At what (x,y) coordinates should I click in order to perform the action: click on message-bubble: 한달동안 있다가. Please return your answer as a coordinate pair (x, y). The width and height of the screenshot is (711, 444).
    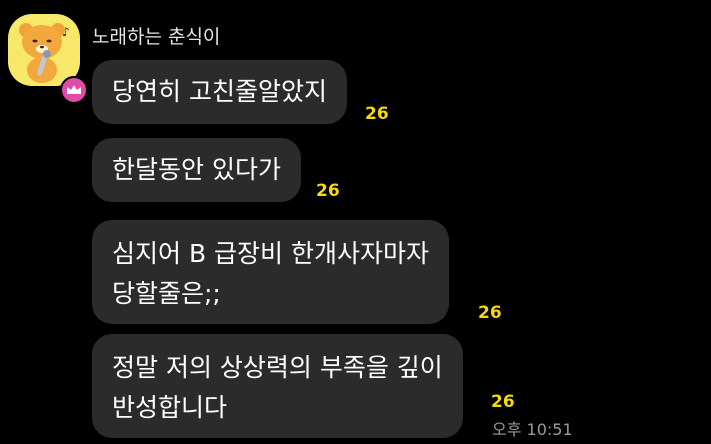
    Looking at the image, I should click on (196, 170).